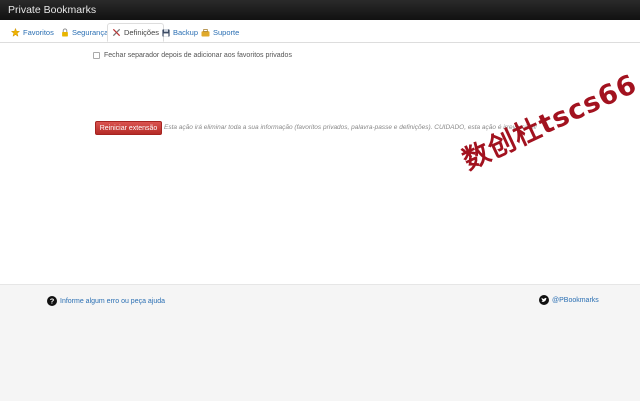 The height and width of the screenshot is (401, 640). Describe the element at coordinates (96, 55) in the screenshot. I see `close-tab-checkbox` at that location.